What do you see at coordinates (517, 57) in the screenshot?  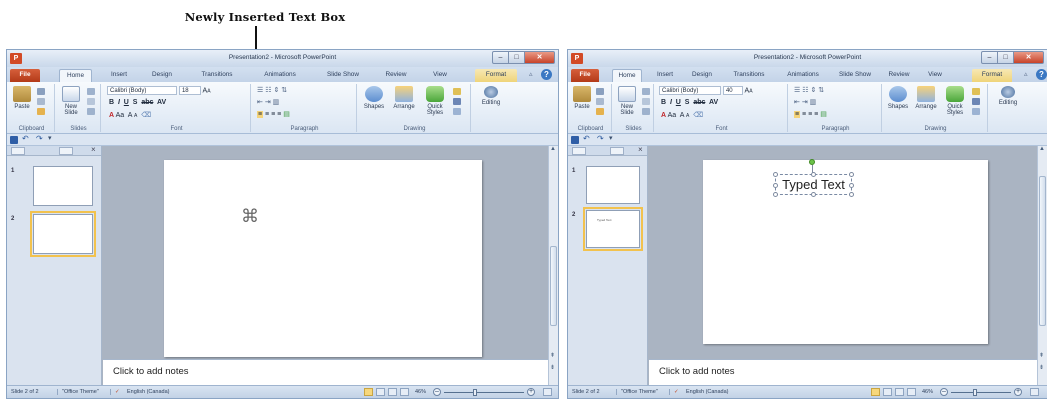 I see `maximize-button: □` at bounding box center [517, 57].